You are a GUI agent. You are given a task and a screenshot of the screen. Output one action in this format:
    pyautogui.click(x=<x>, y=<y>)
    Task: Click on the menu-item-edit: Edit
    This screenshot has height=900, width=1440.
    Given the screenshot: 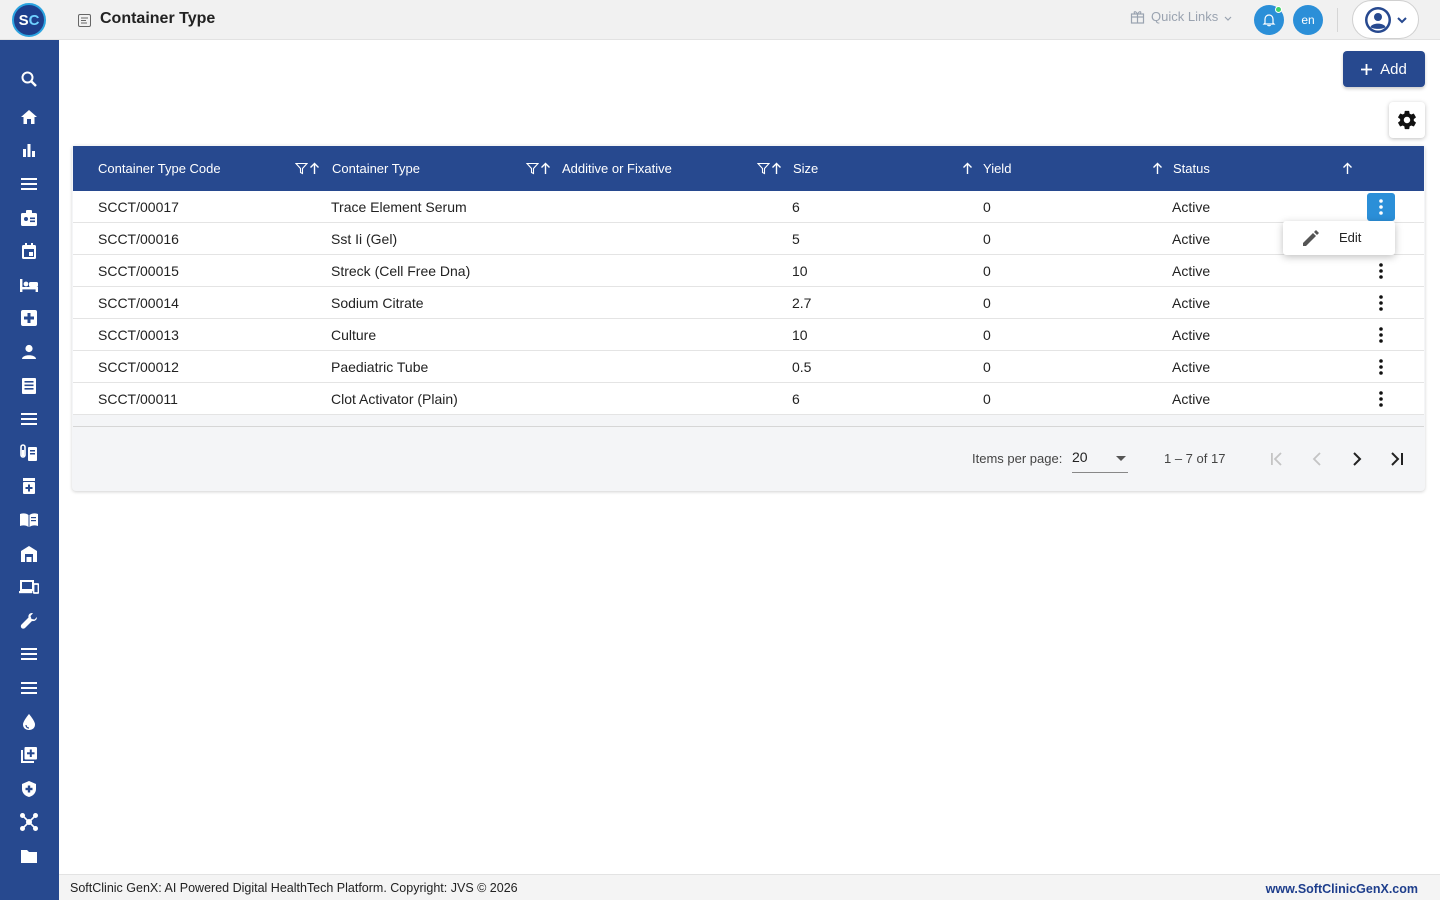 What is the action you would take?
    pyautogui.click(x=1350, y=237)
    